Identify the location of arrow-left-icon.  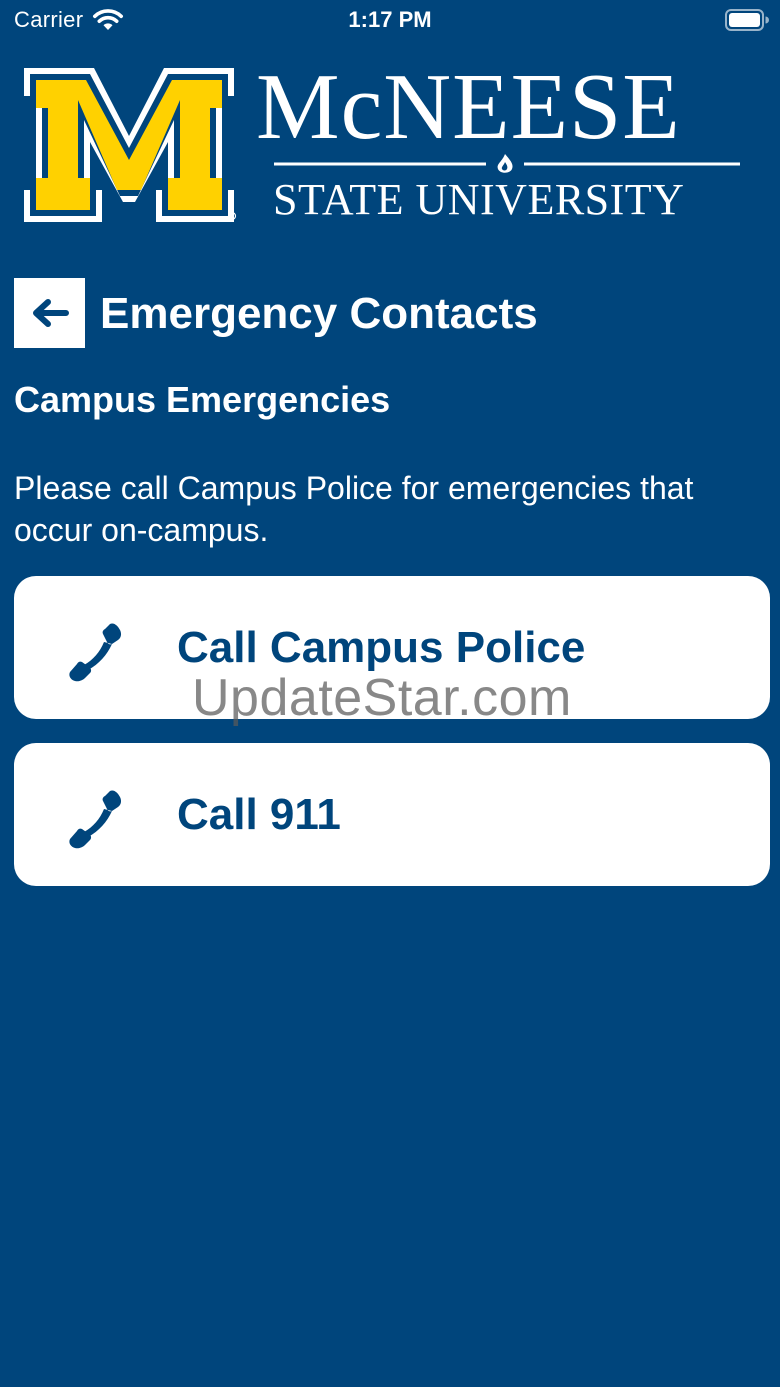
(50, 313).